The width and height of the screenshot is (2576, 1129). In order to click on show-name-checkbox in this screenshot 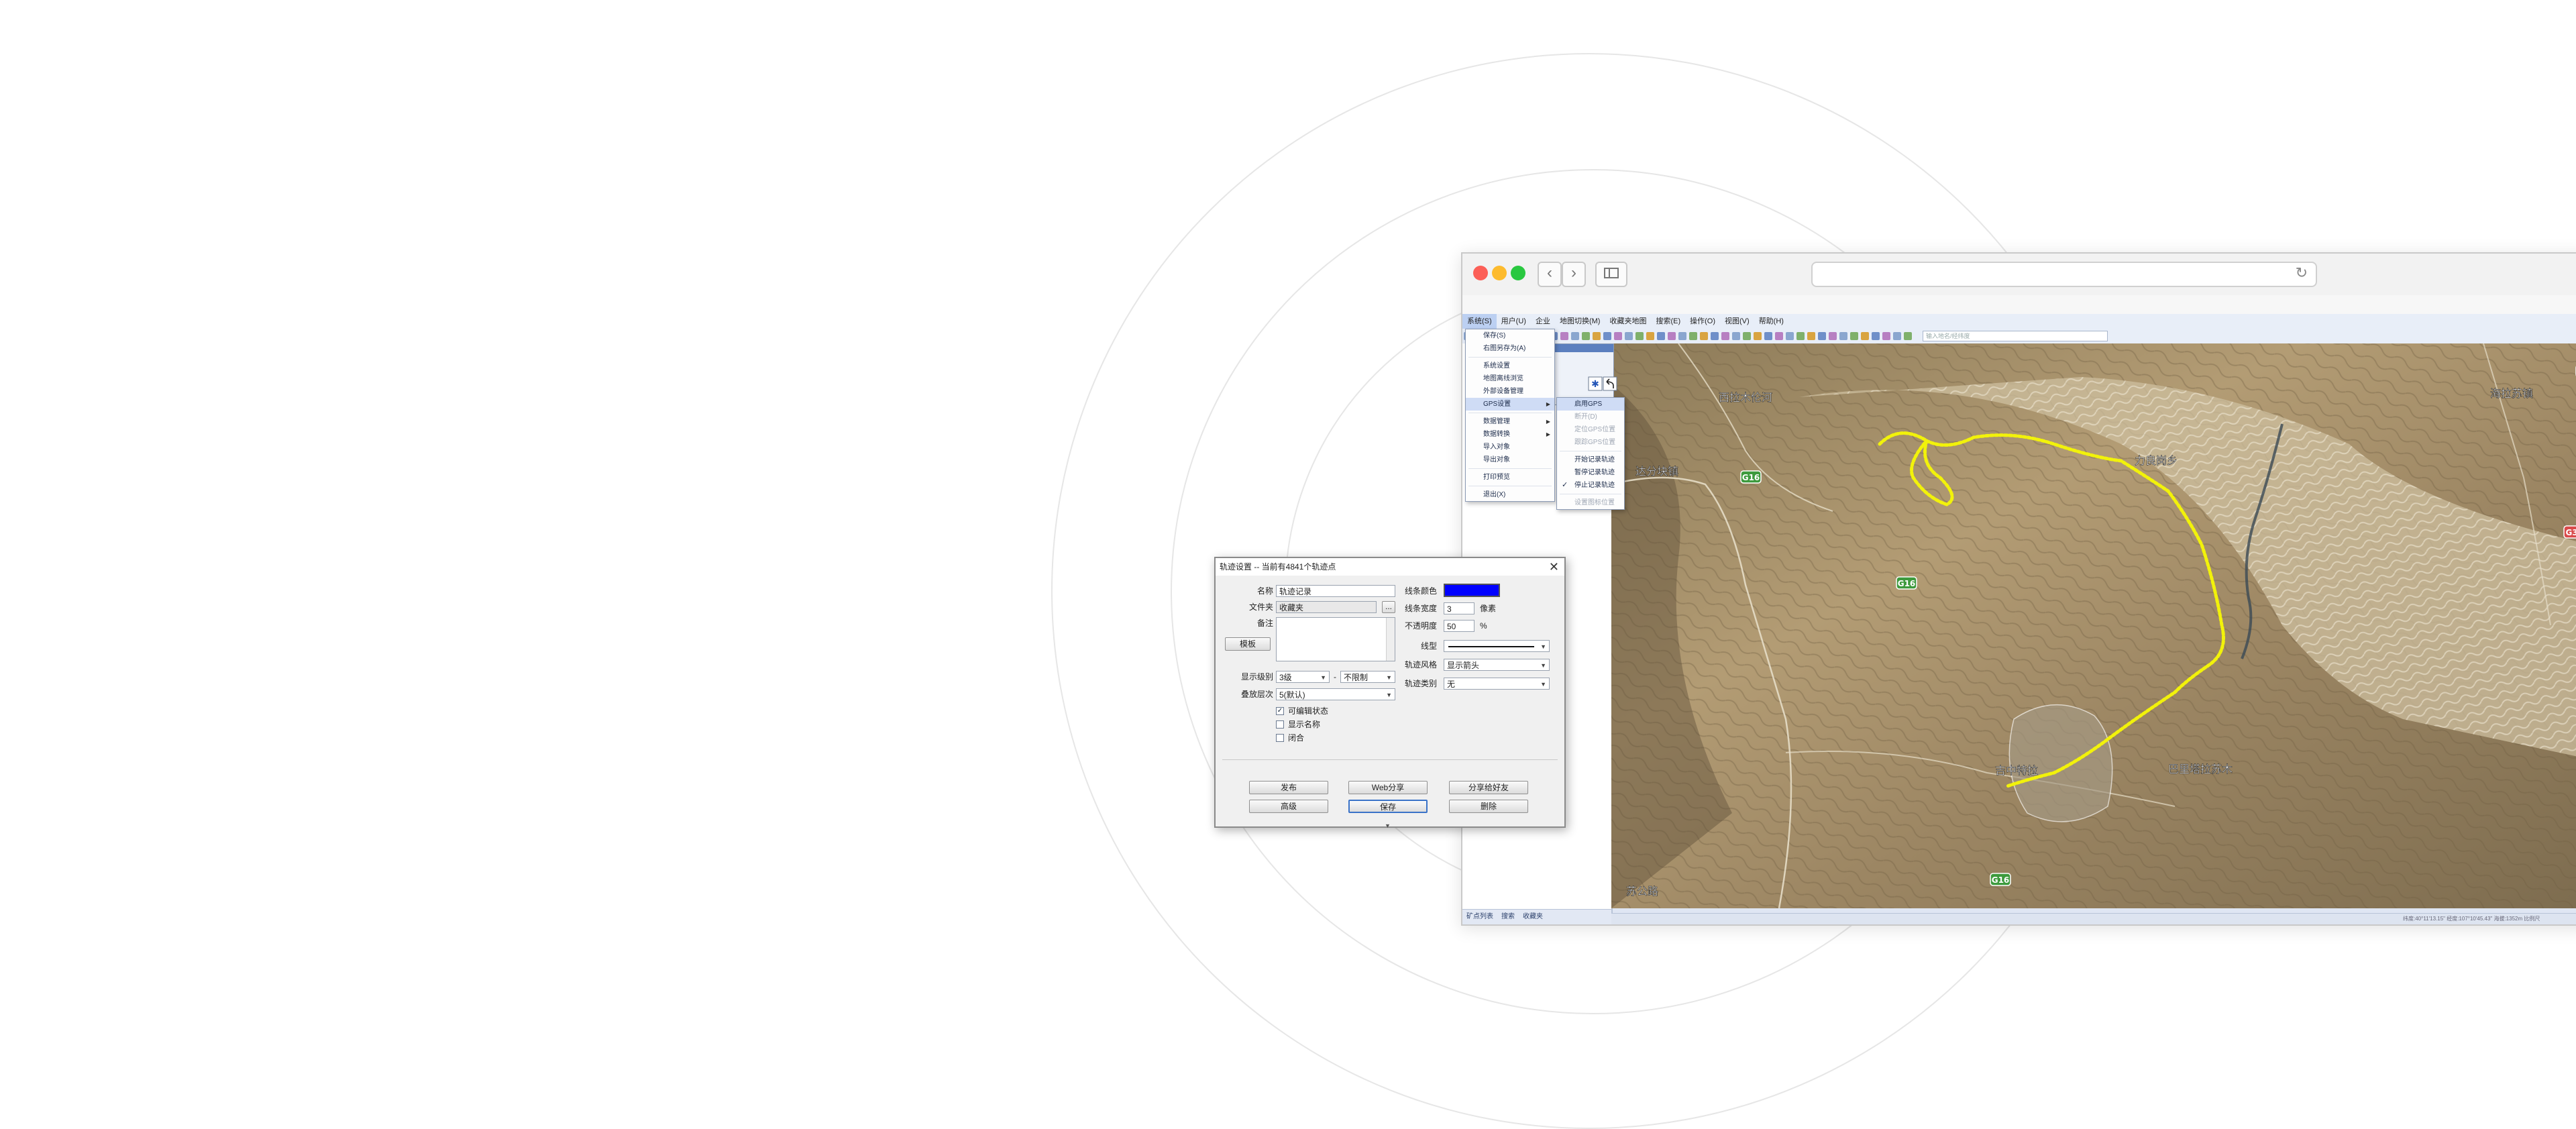, I will do `click(1280, 724)`.